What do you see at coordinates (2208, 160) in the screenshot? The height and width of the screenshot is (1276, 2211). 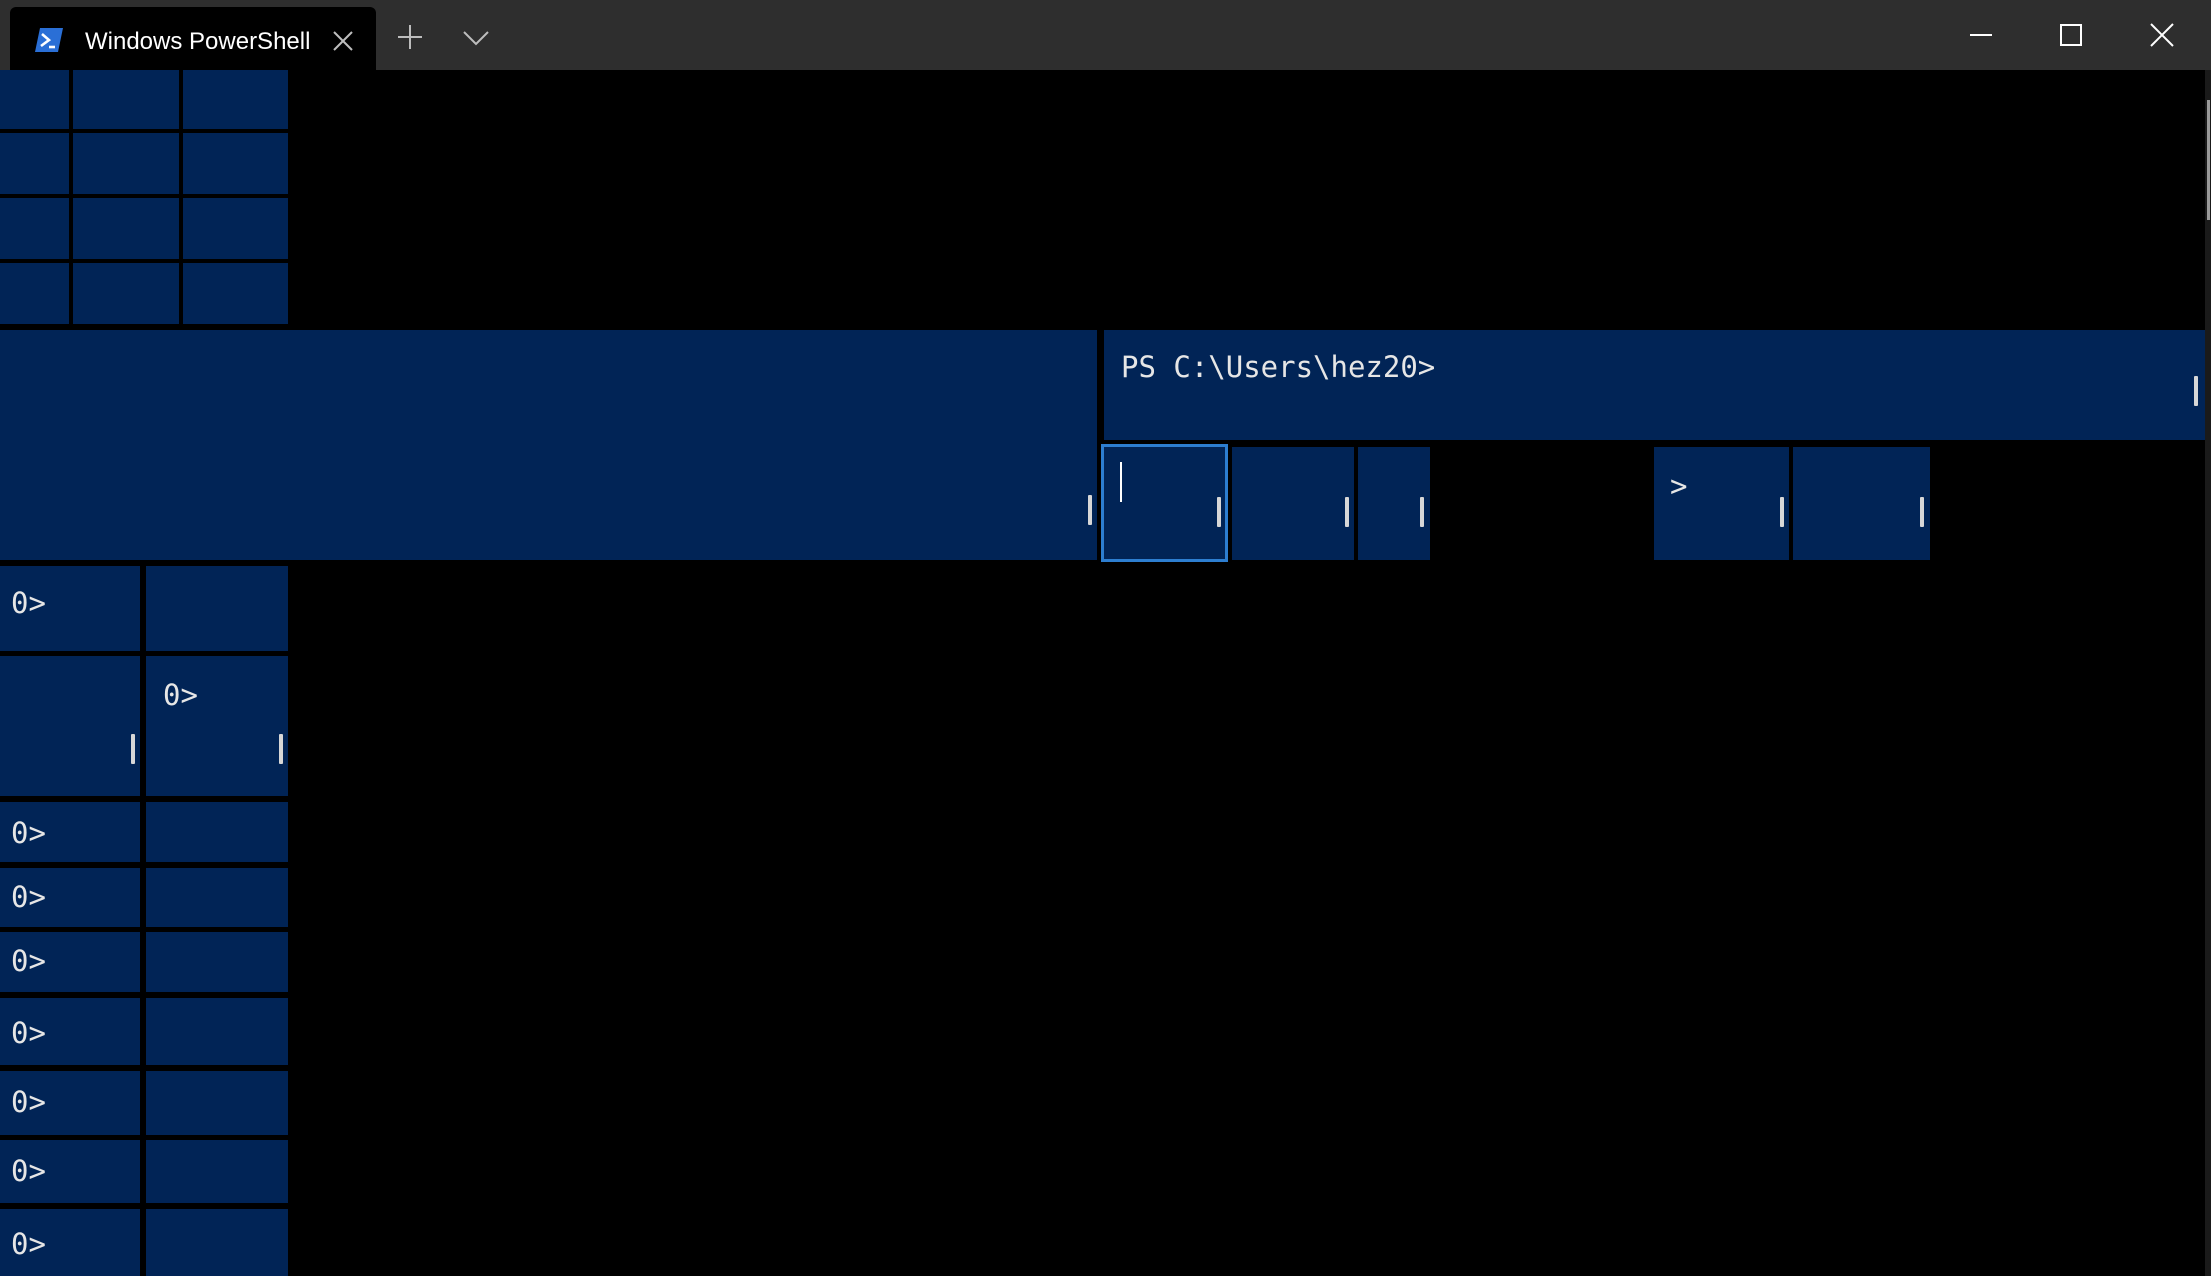 I see `window-scrollbar-thumb` at bounding box center [2208, 160].